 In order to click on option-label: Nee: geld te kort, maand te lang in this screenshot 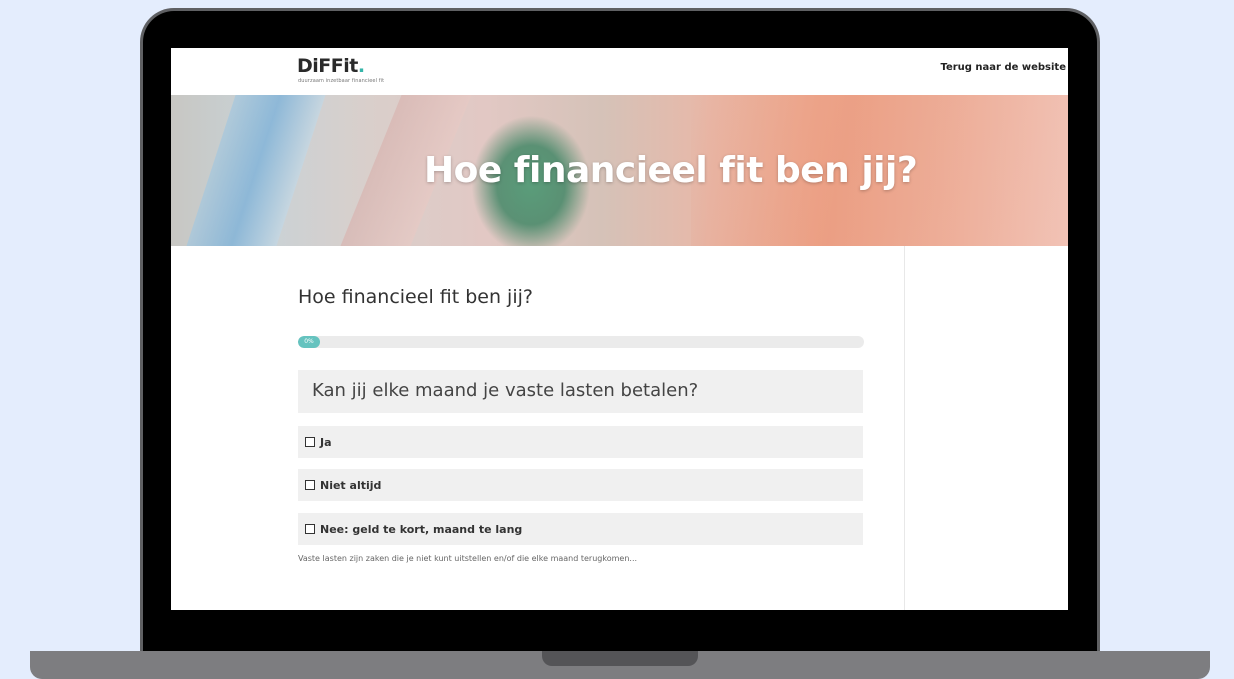, I will do `click(421, 529)`.